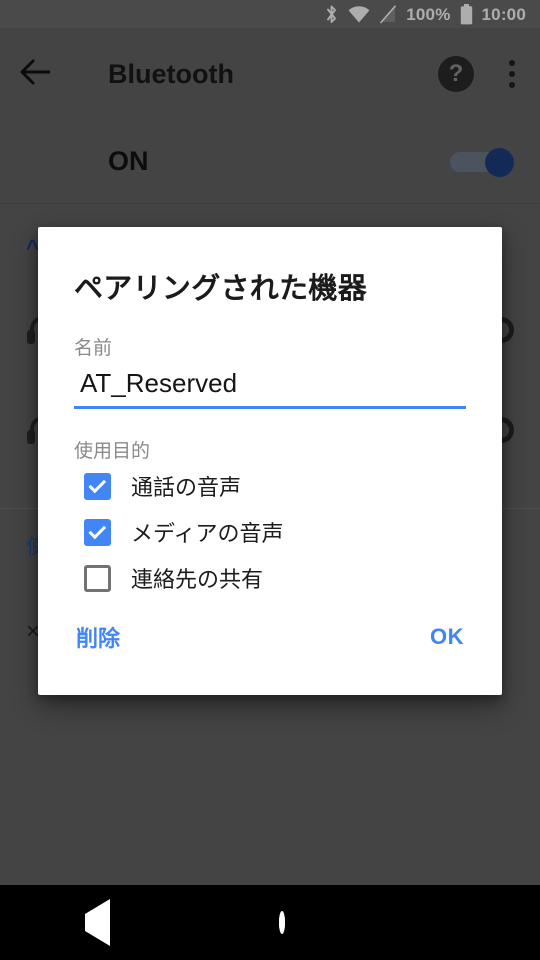 Image resolution: width=540 pixels, height=960 pixels. What do you see at coordinates (93, 348) in the screenshot?
I see `name-field-label: 名前` at bounding box center [93, 348].